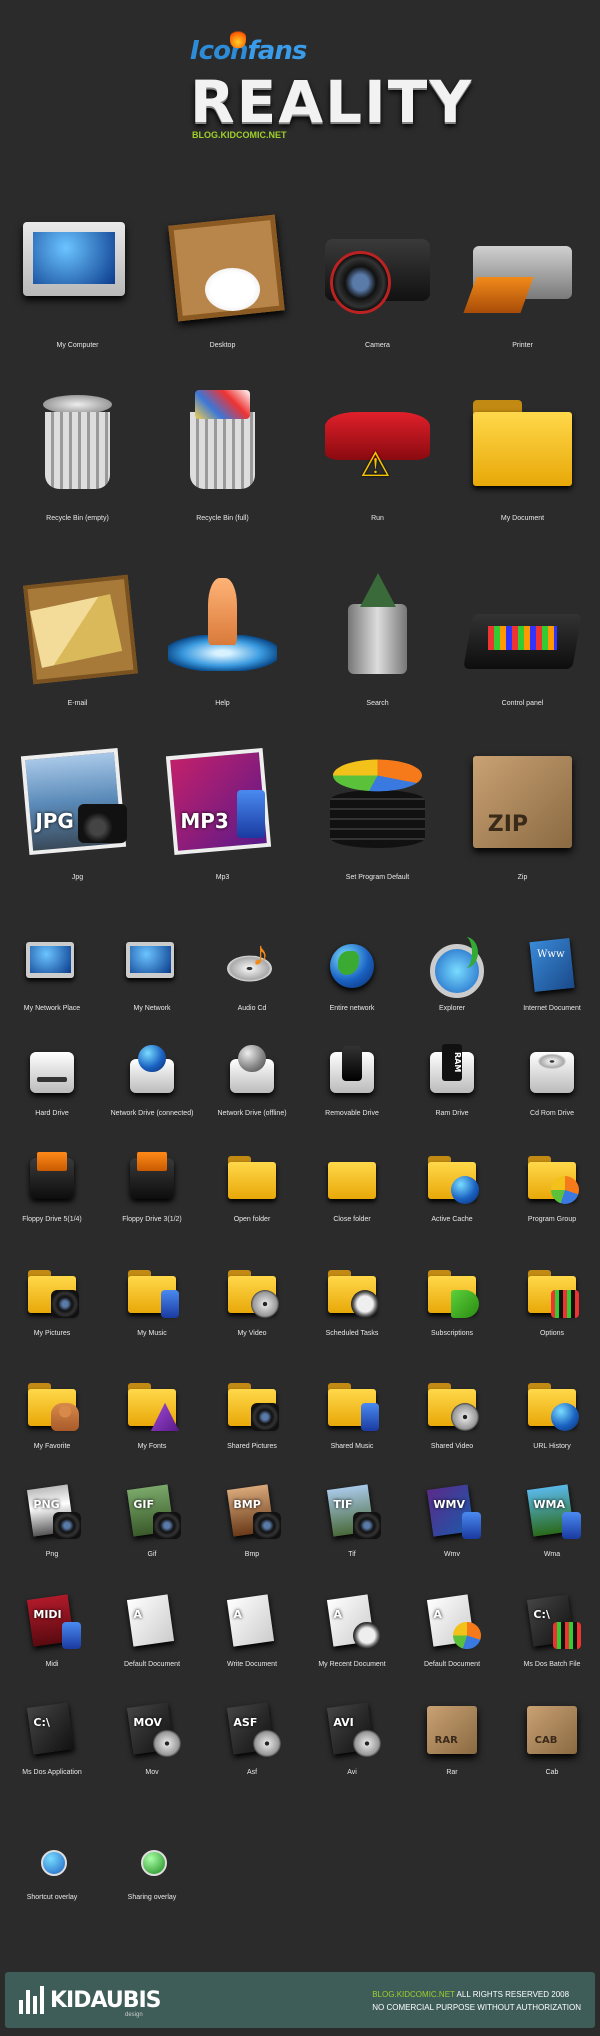  What do you see at coordinates (552, 1078) in the screenshot?
I see `icon-tile: Cd Rom Drive` at bounding box center [552, 1078].